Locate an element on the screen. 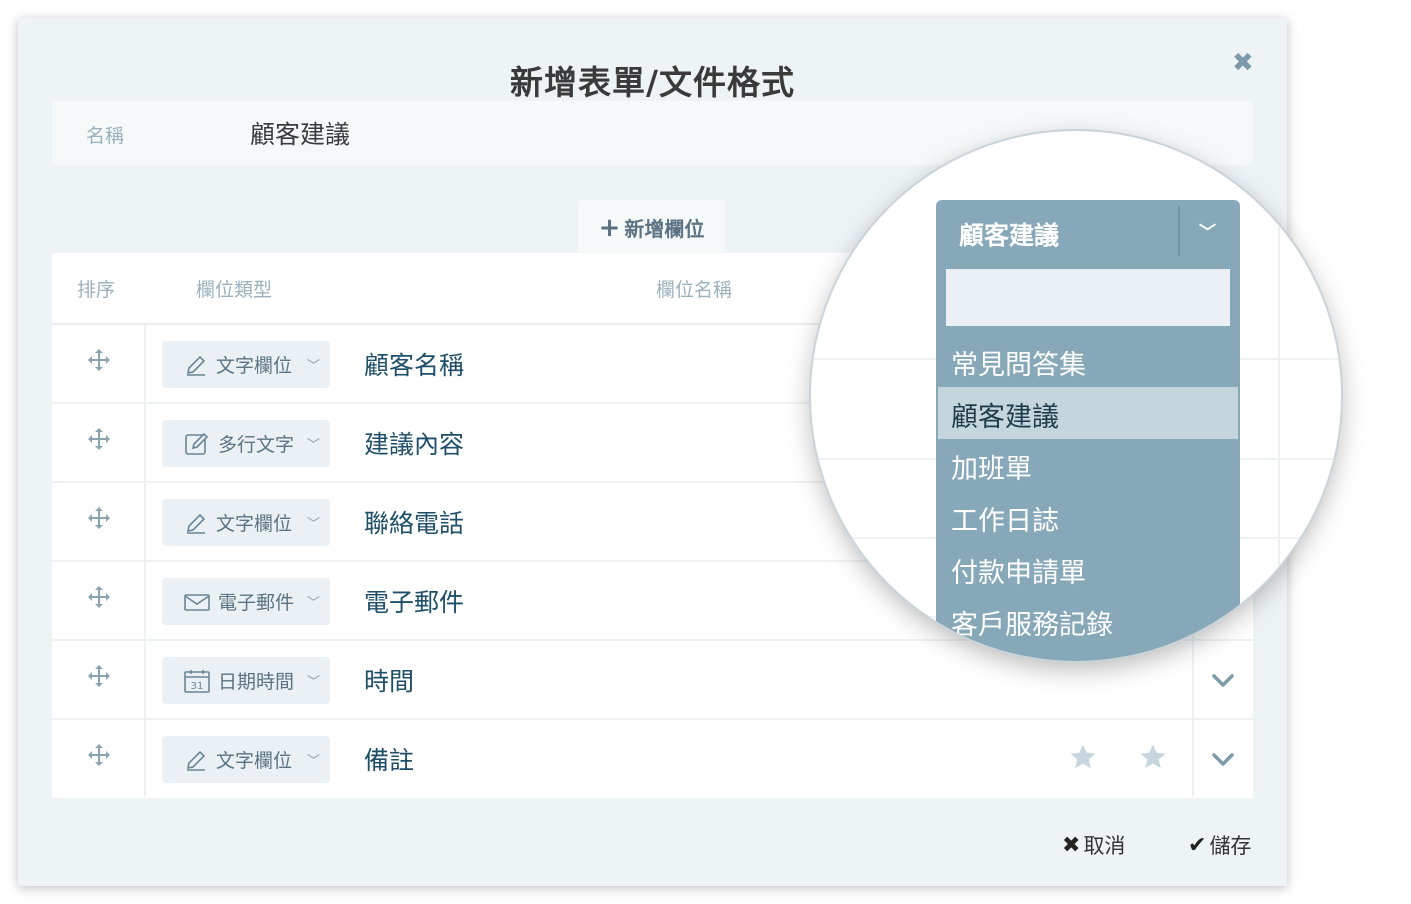 This screenshot has height=904, width=1411. field-name: 建議內容 is located at coordinates (414, 443).